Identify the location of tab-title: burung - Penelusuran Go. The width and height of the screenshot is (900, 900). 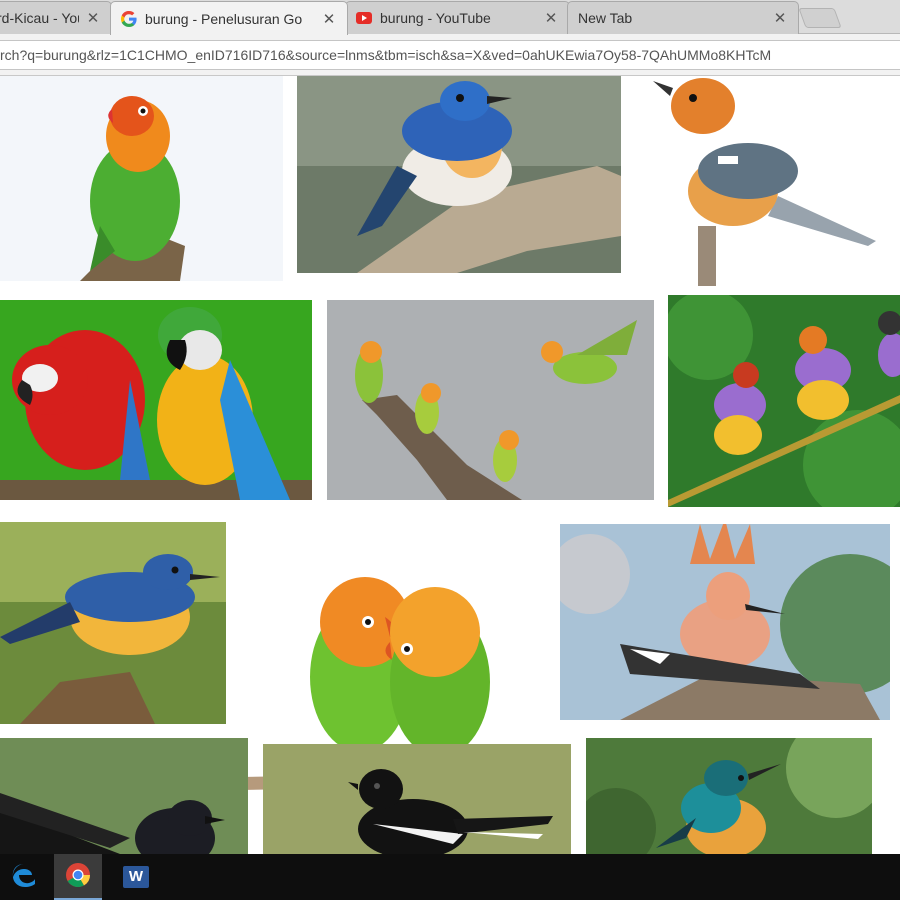
(224, 18).